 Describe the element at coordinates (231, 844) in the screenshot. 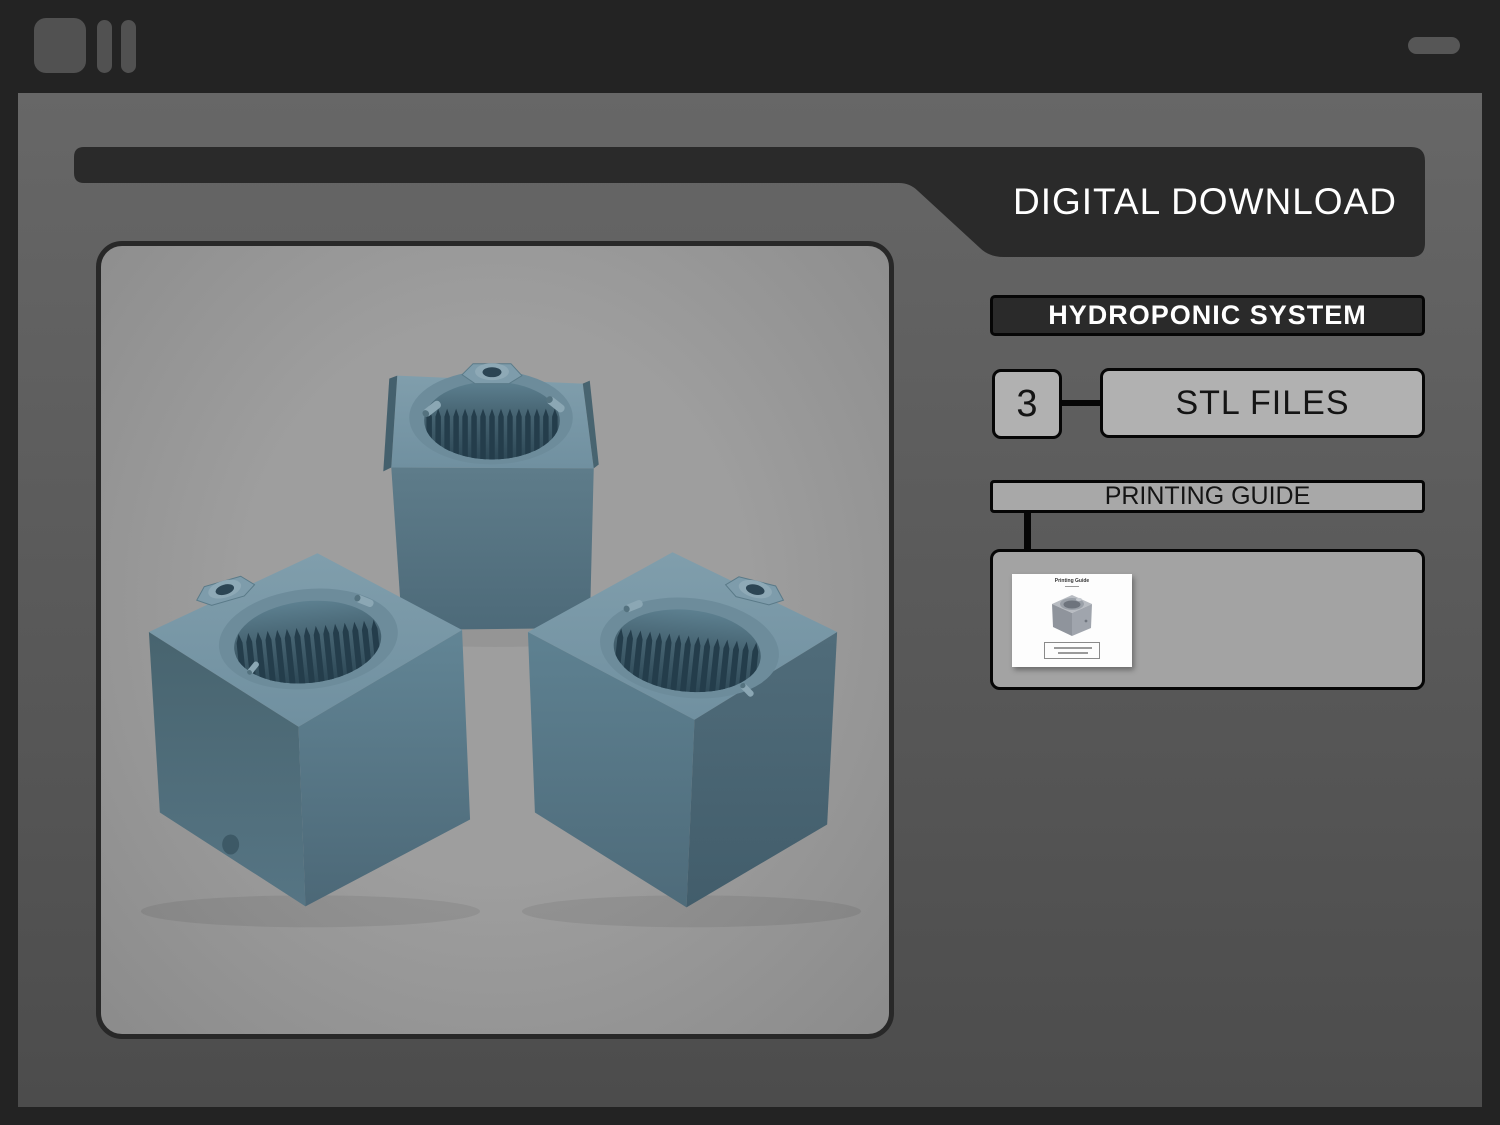

I see `drain-hole` at that location.